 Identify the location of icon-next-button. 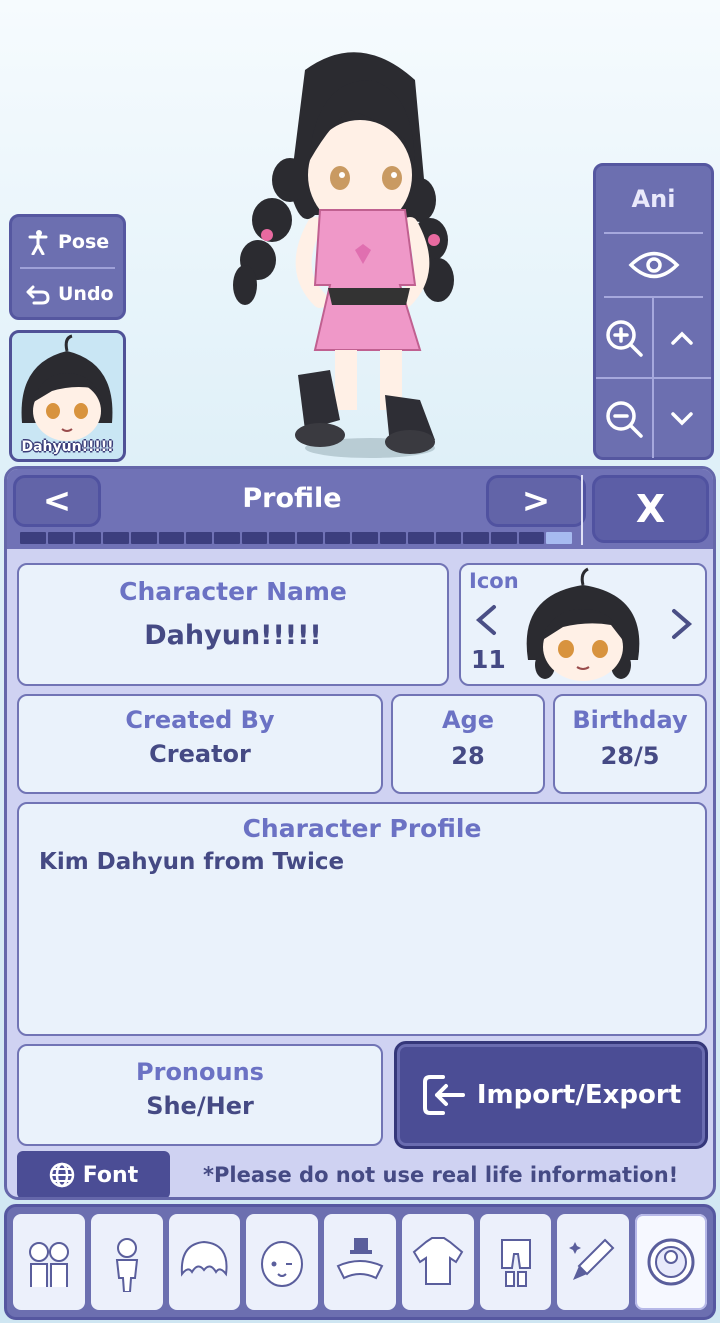
(682, 627).